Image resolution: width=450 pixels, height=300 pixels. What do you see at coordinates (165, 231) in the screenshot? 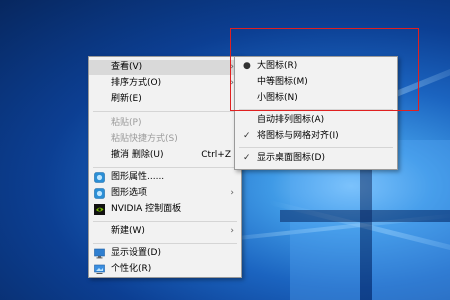
I see `menu-item-new: 新建(W) ›` at bounding box center [165, 231].